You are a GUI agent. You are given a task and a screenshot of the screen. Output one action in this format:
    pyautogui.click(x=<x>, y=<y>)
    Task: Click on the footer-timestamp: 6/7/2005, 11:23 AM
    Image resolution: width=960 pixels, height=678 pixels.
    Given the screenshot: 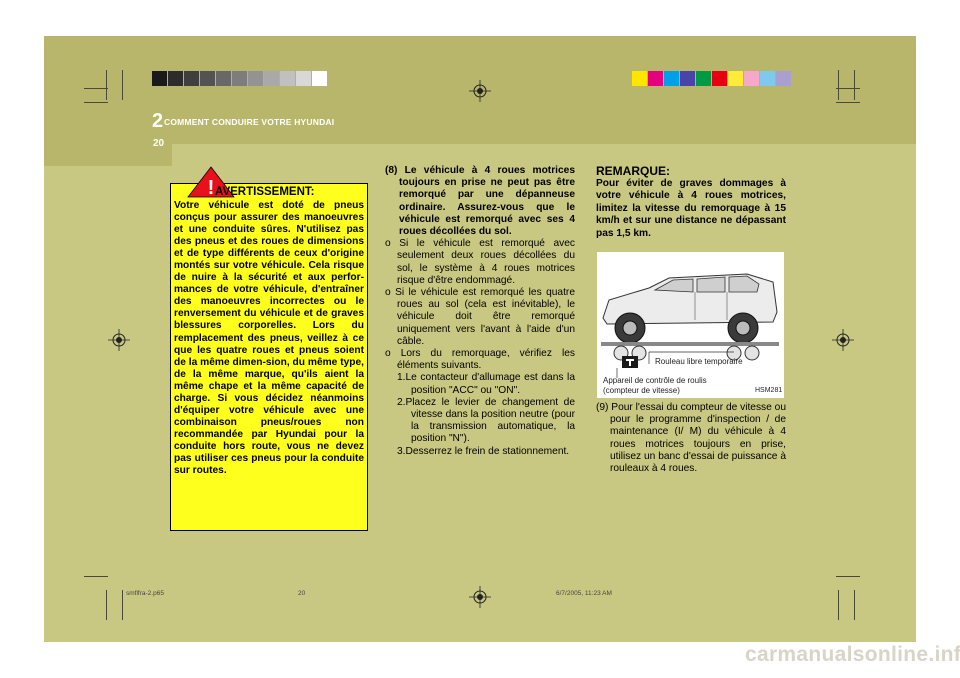 What is the action you would take?
    pyautogui.click(x=584, y=593)
    